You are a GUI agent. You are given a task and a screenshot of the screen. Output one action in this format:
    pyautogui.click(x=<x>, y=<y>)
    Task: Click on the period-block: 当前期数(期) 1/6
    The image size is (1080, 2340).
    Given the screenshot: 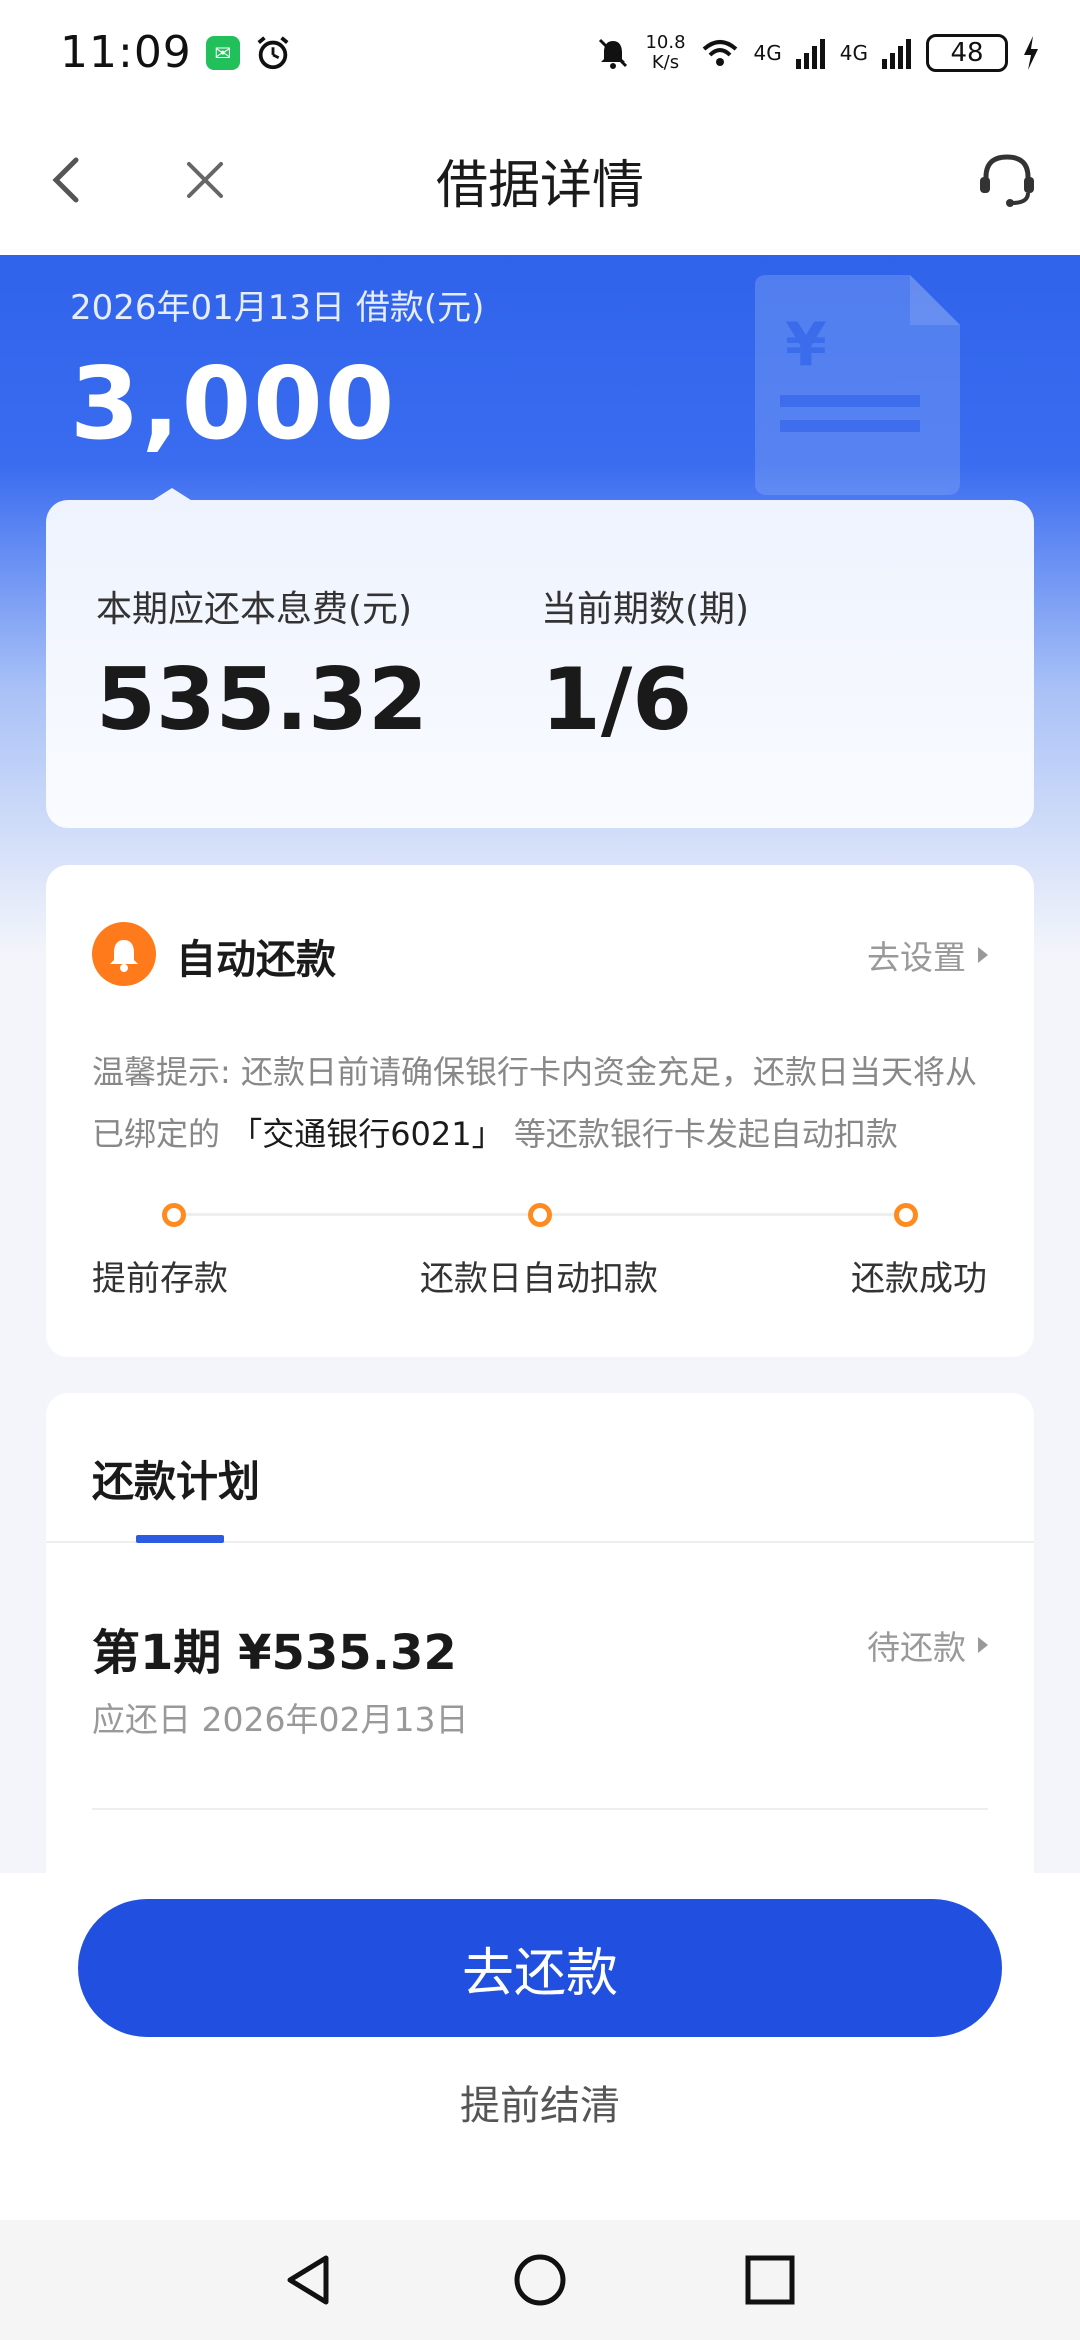 What is the action you would take?
    pyautogui.click(x=645, y=665)
    